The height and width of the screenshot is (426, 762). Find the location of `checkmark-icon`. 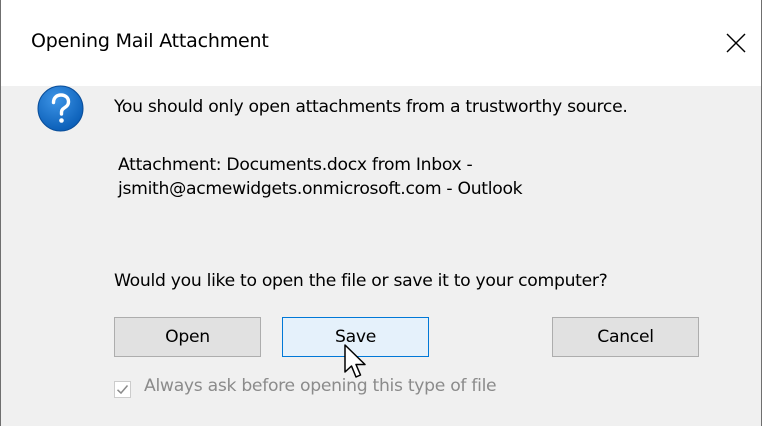

checkmark-icon is located at coordinates (122, 390).